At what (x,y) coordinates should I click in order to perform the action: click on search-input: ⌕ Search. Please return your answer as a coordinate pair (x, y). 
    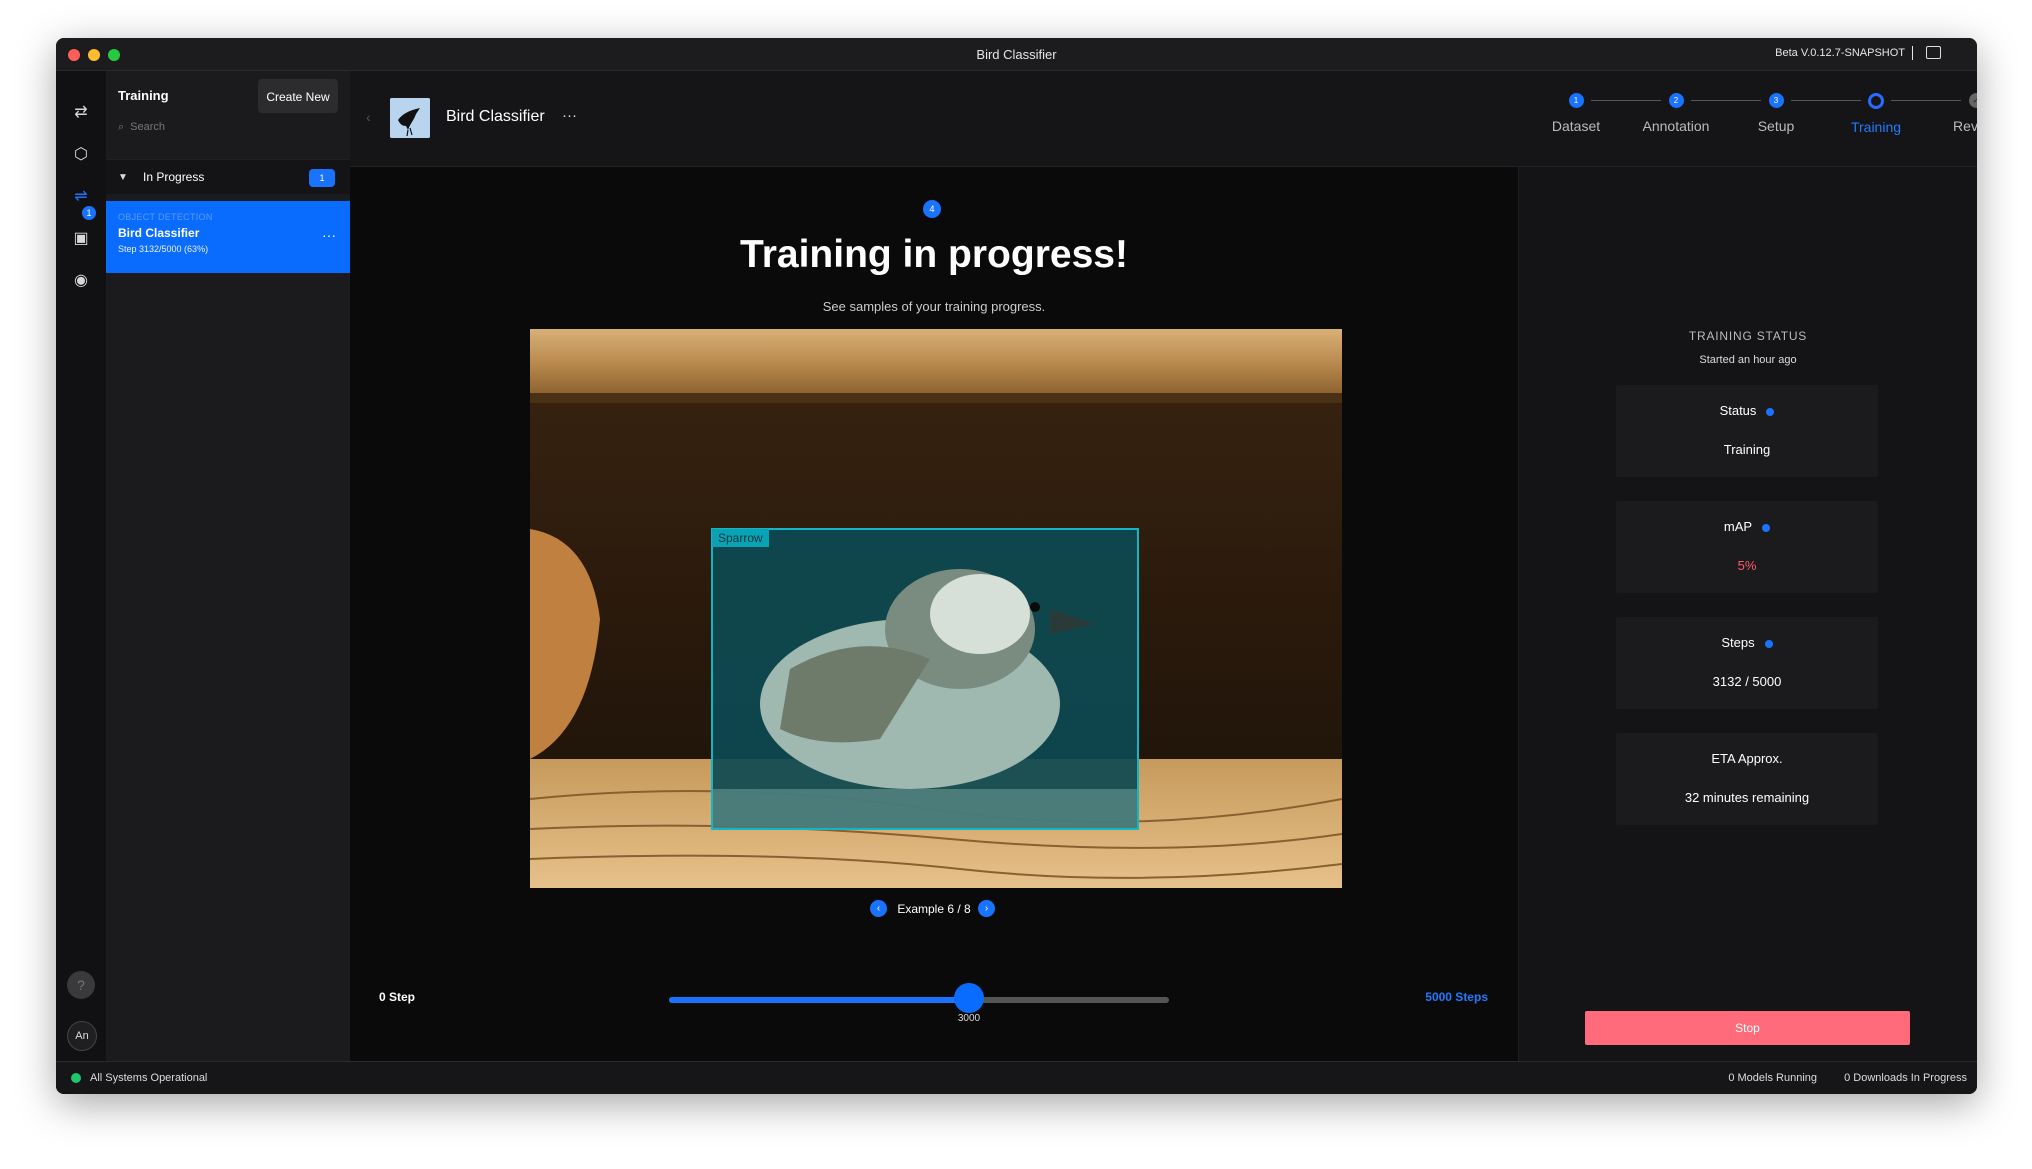
    Looking at the image, I should click on (228, 132).